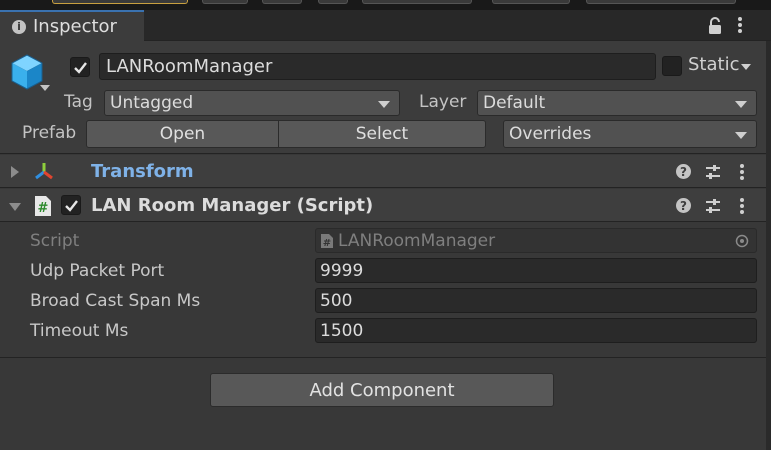 This screenshot has width=771, height=450. I want to click on transform-component-header: Transform ?, so click(385, 171).